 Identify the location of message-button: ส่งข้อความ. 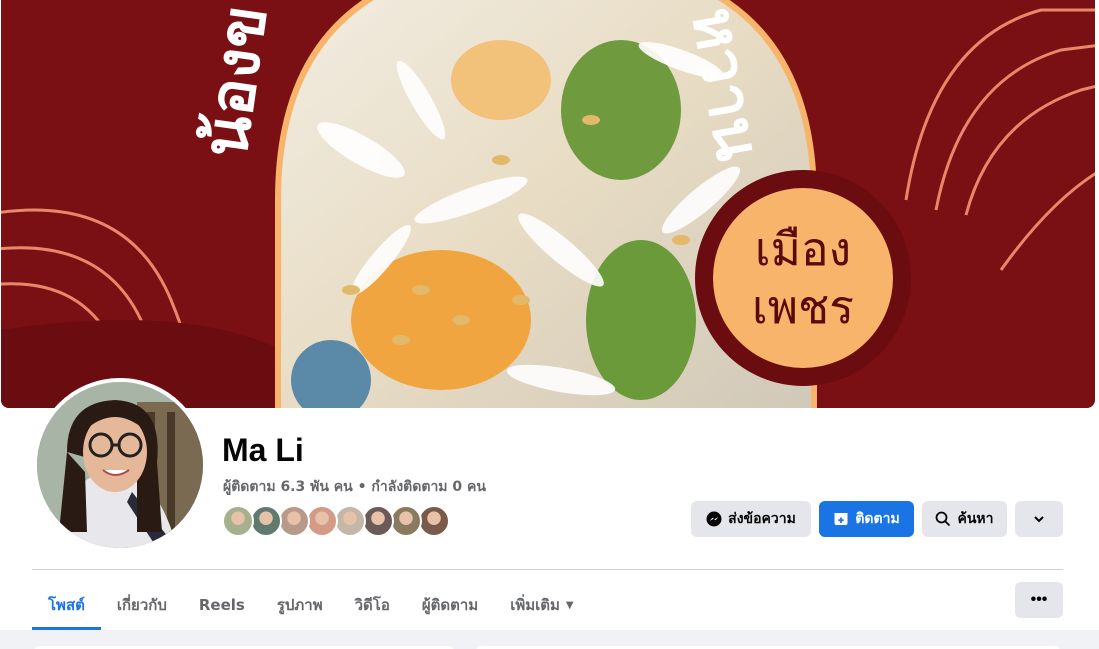
(751, 519).